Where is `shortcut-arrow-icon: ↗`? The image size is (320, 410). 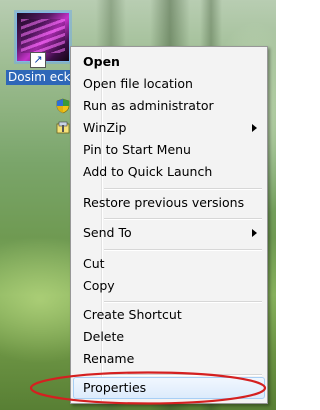 shortcut-arrow-icon: ↗ is located at coordinates (38, 60).